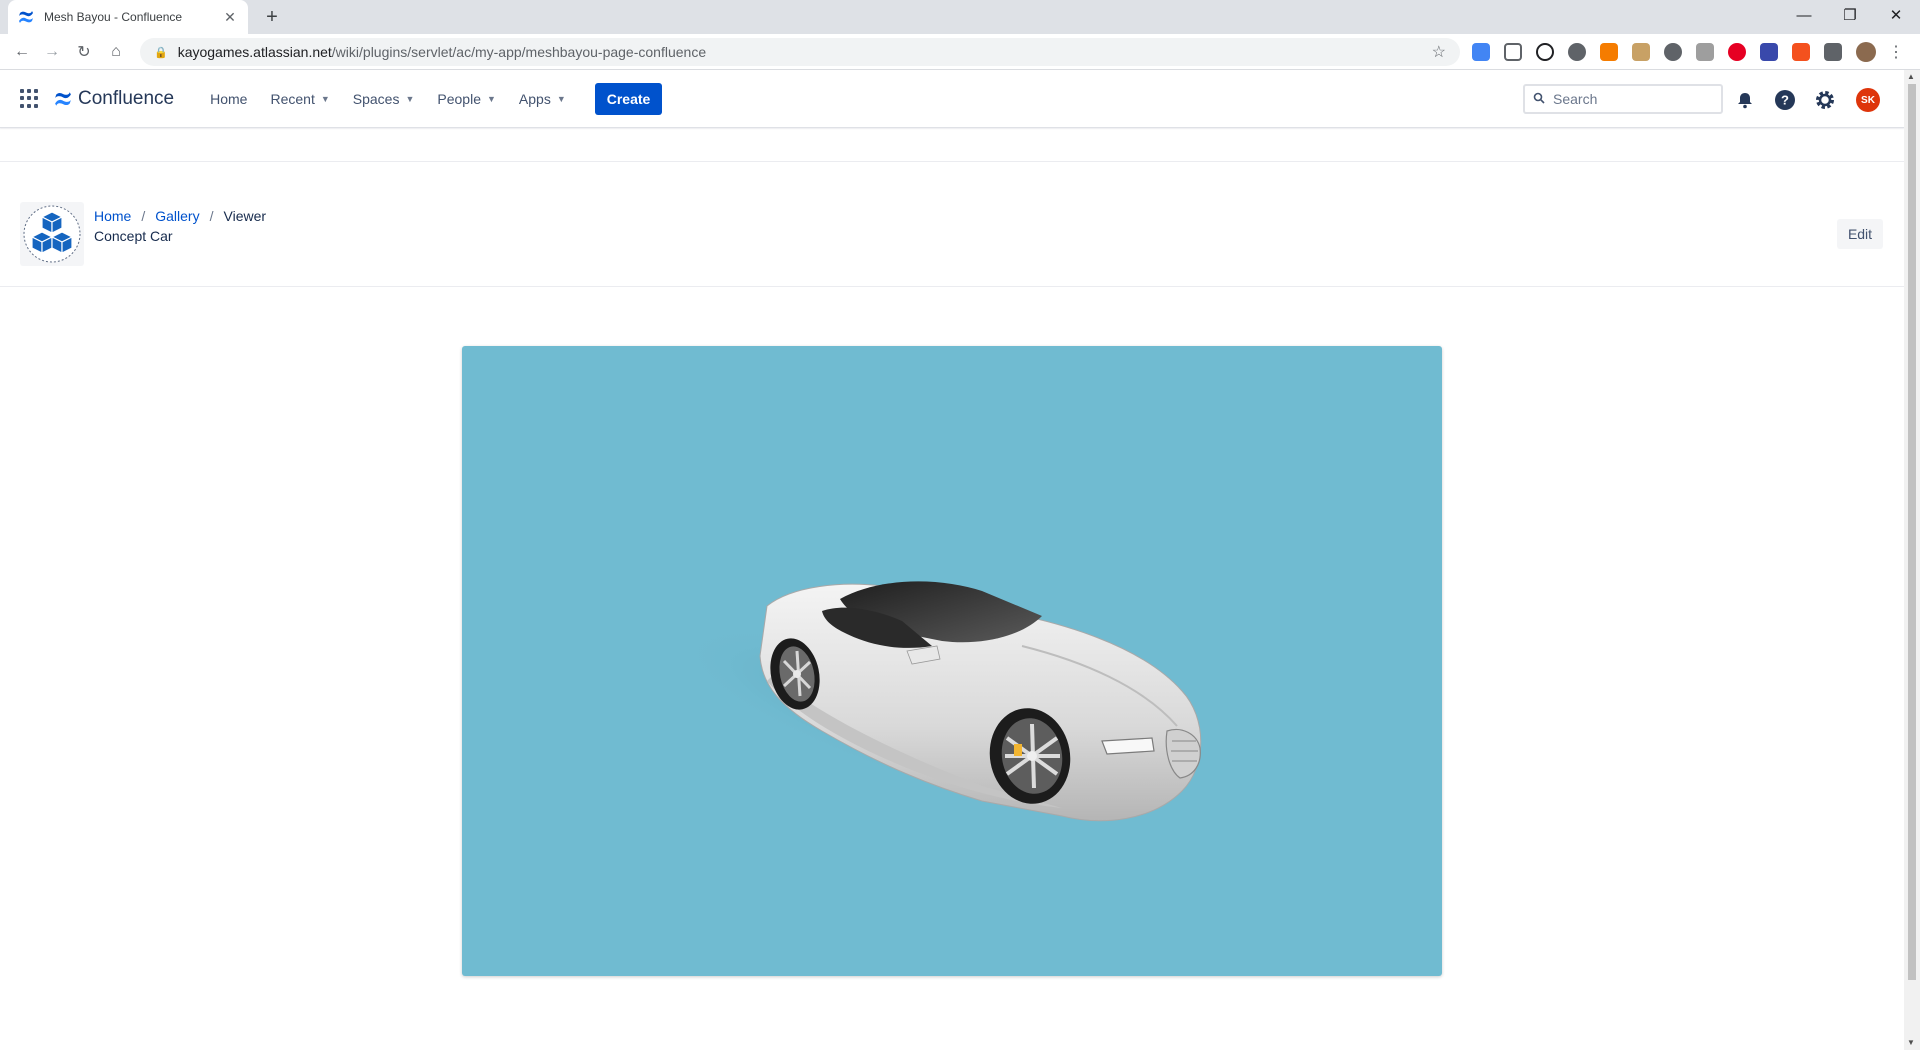 This screenshot has width=1920, height=1050. What do you see at coordinates (1609, 52) in the screenshot?
I see `rss-extension-icon` at bounding box center [1609, 52].